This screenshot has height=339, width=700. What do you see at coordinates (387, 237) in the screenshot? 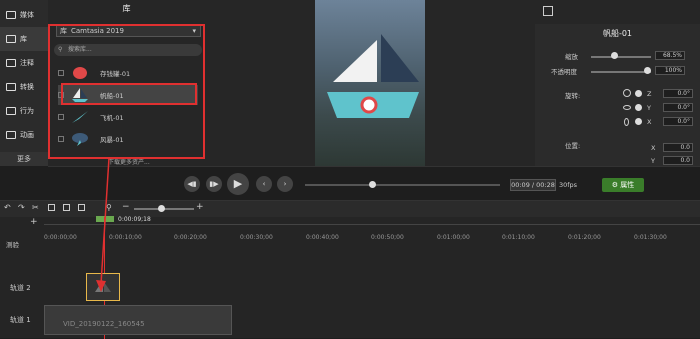
I see `ruler-tick: 0:00:50;00` at bounding box center [387, 237].